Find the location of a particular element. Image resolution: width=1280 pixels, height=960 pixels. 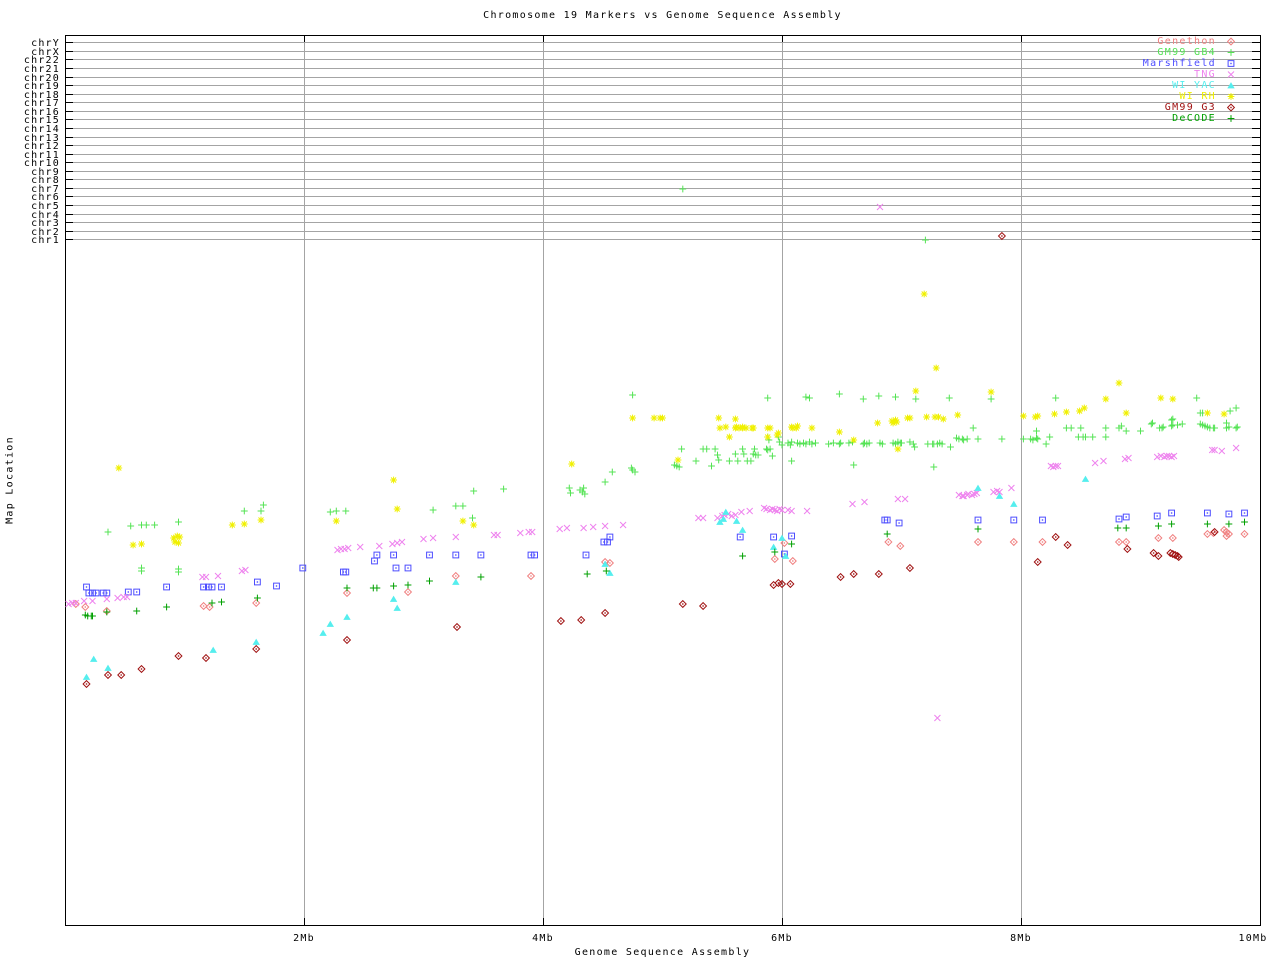

legend-item-gm99-gb4: GM99 GB4 is located at coordinates (1194, 52).